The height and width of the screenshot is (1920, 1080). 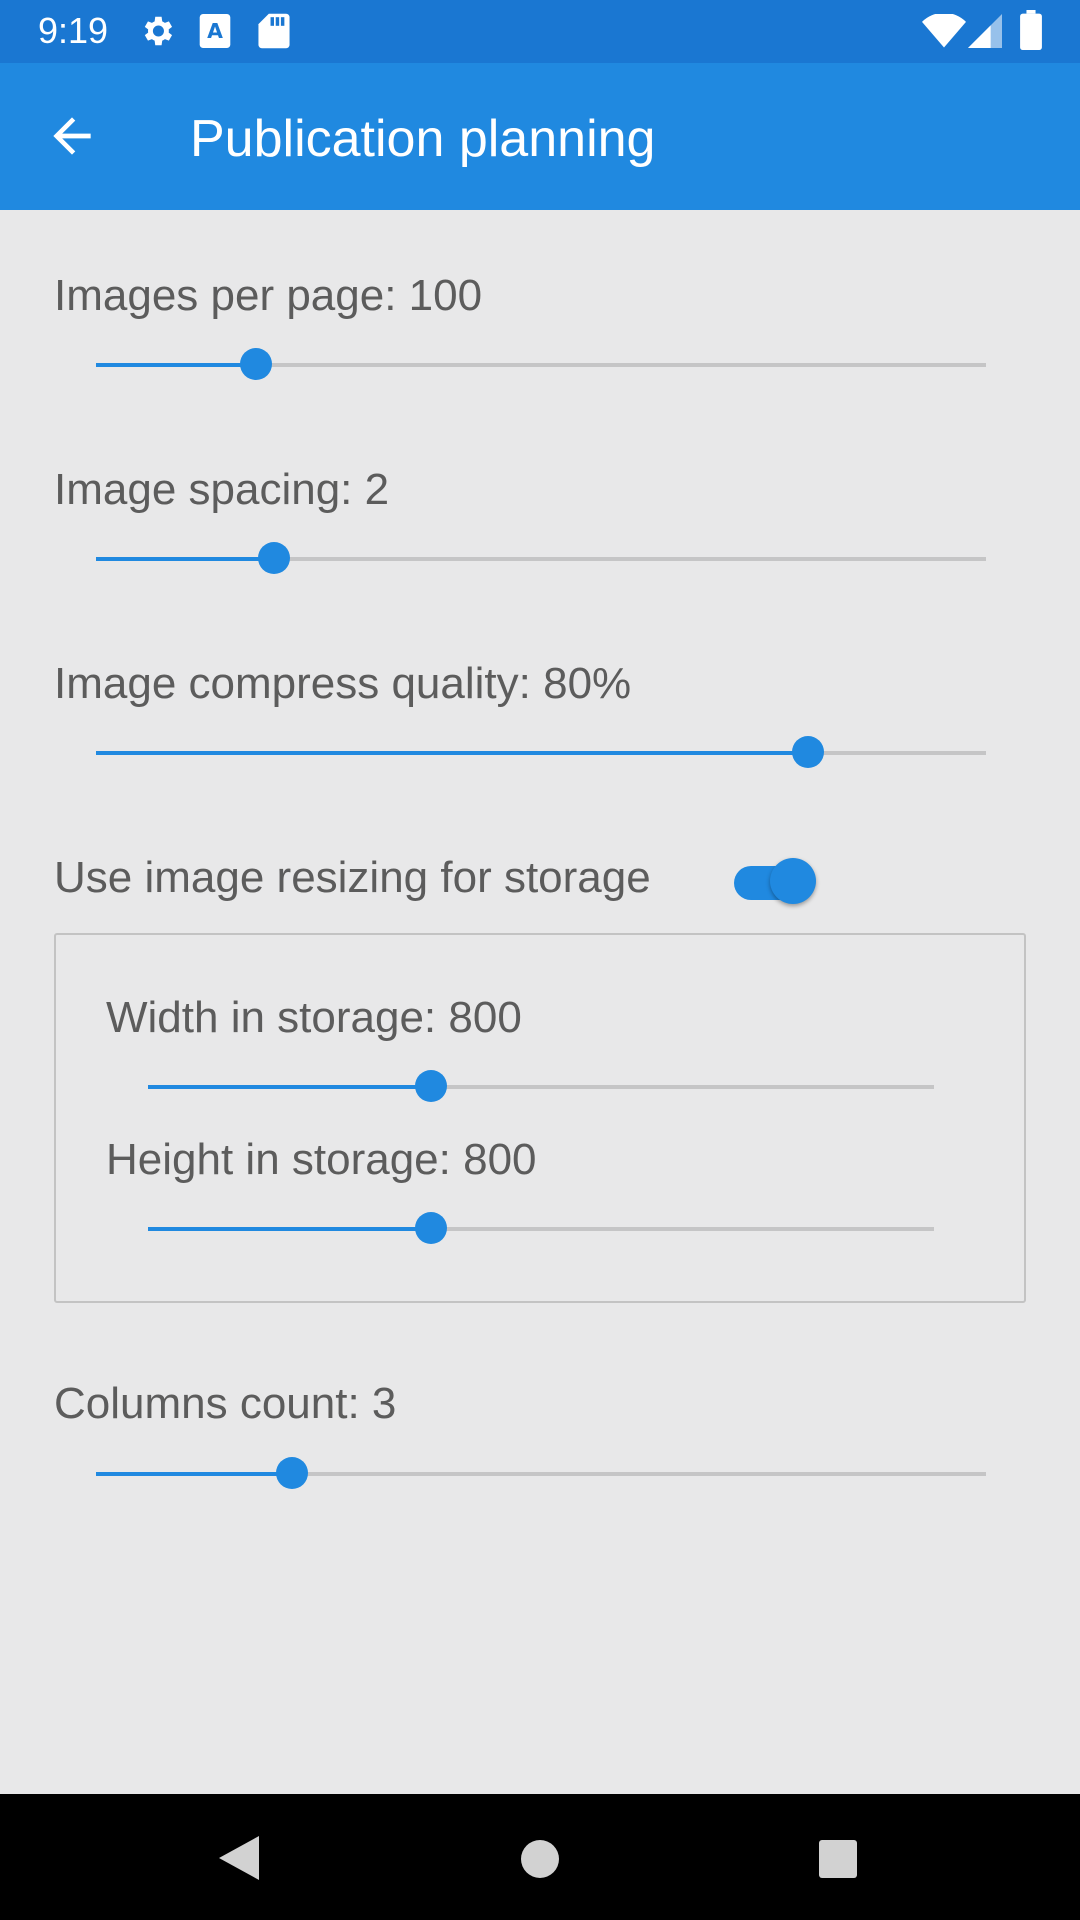 I want to click on sd-card-icon, so click(x=274, y=33).